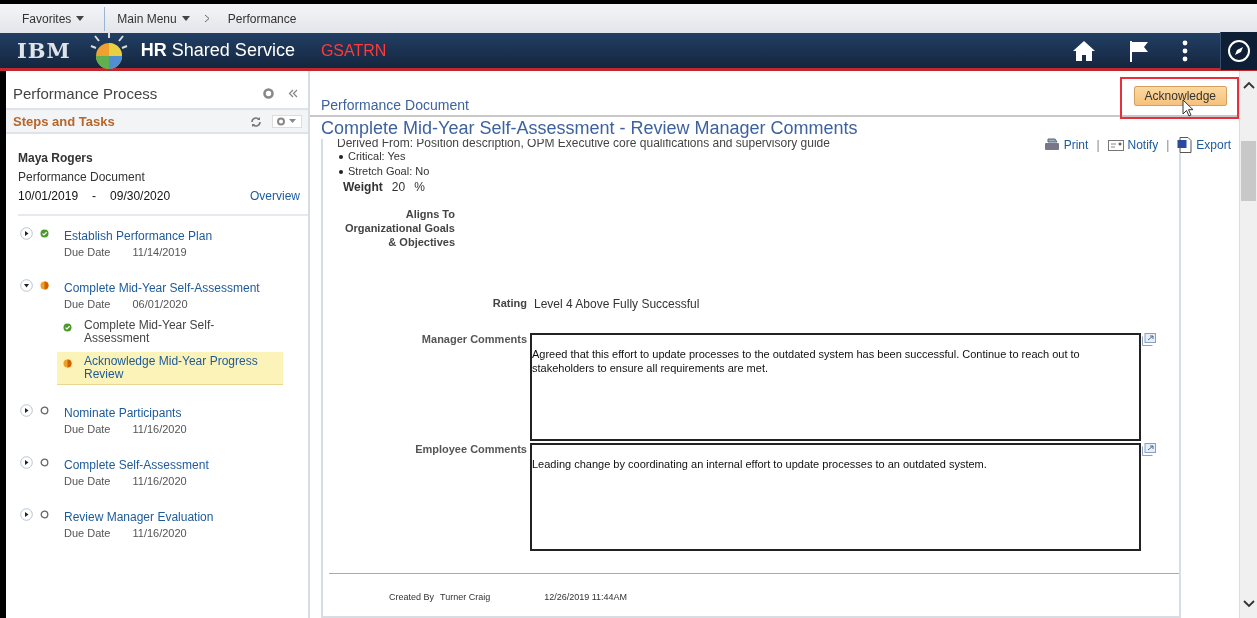 The height and width of the screenshot is (618, 1257). Describe the element at coordinates (108, 50) in the screenshot. I see `people-logo-icon` at that location.